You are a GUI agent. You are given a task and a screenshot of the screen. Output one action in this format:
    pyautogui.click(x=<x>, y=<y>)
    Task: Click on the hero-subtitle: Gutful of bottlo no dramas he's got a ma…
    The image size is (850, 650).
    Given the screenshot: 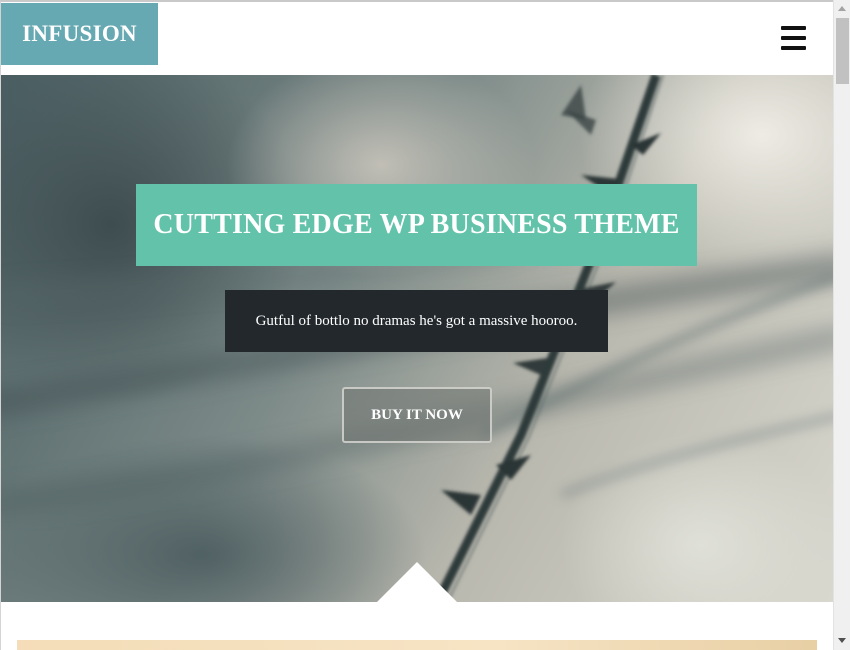 What is the action you would take?
    pyautogui.click(x=416, y=321)
    